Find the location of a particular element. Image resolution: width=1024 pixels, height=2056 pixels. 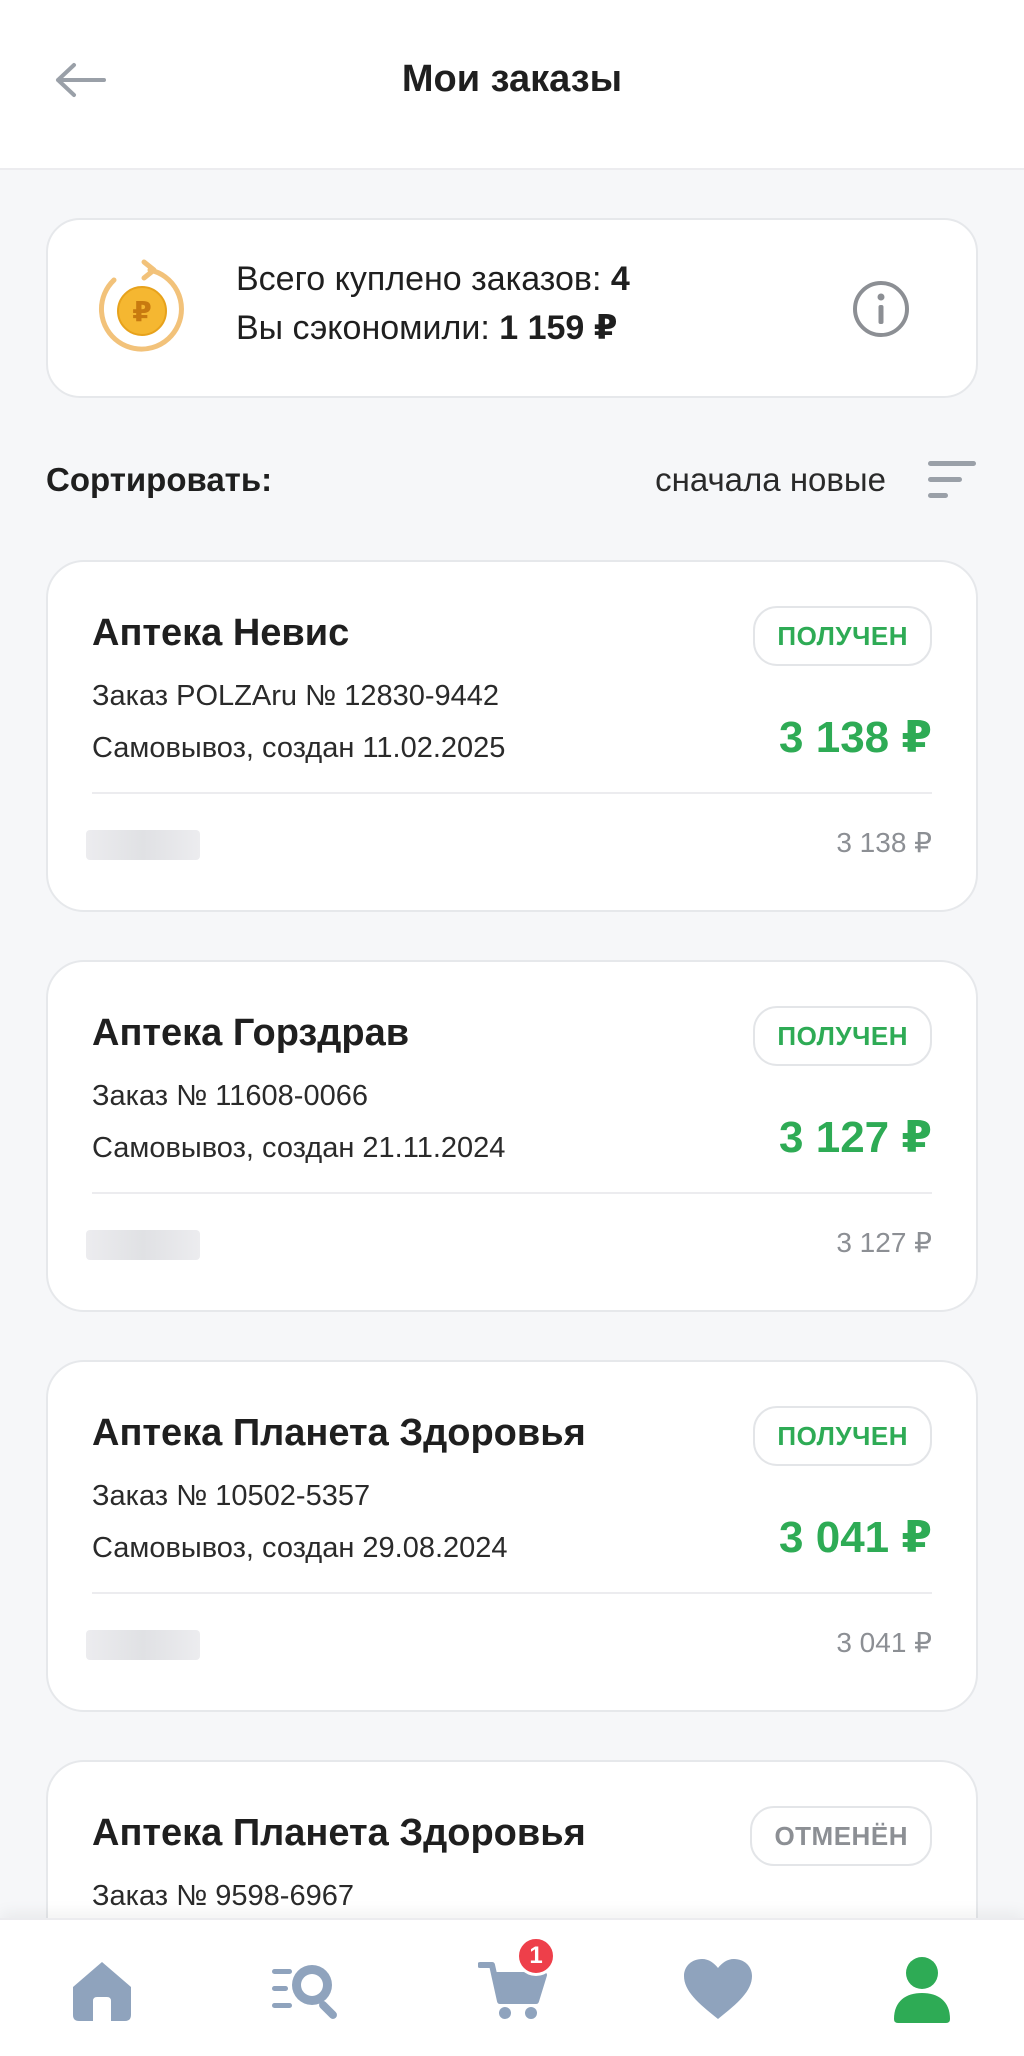

heart-icon is located at coordinates (718, 1989).